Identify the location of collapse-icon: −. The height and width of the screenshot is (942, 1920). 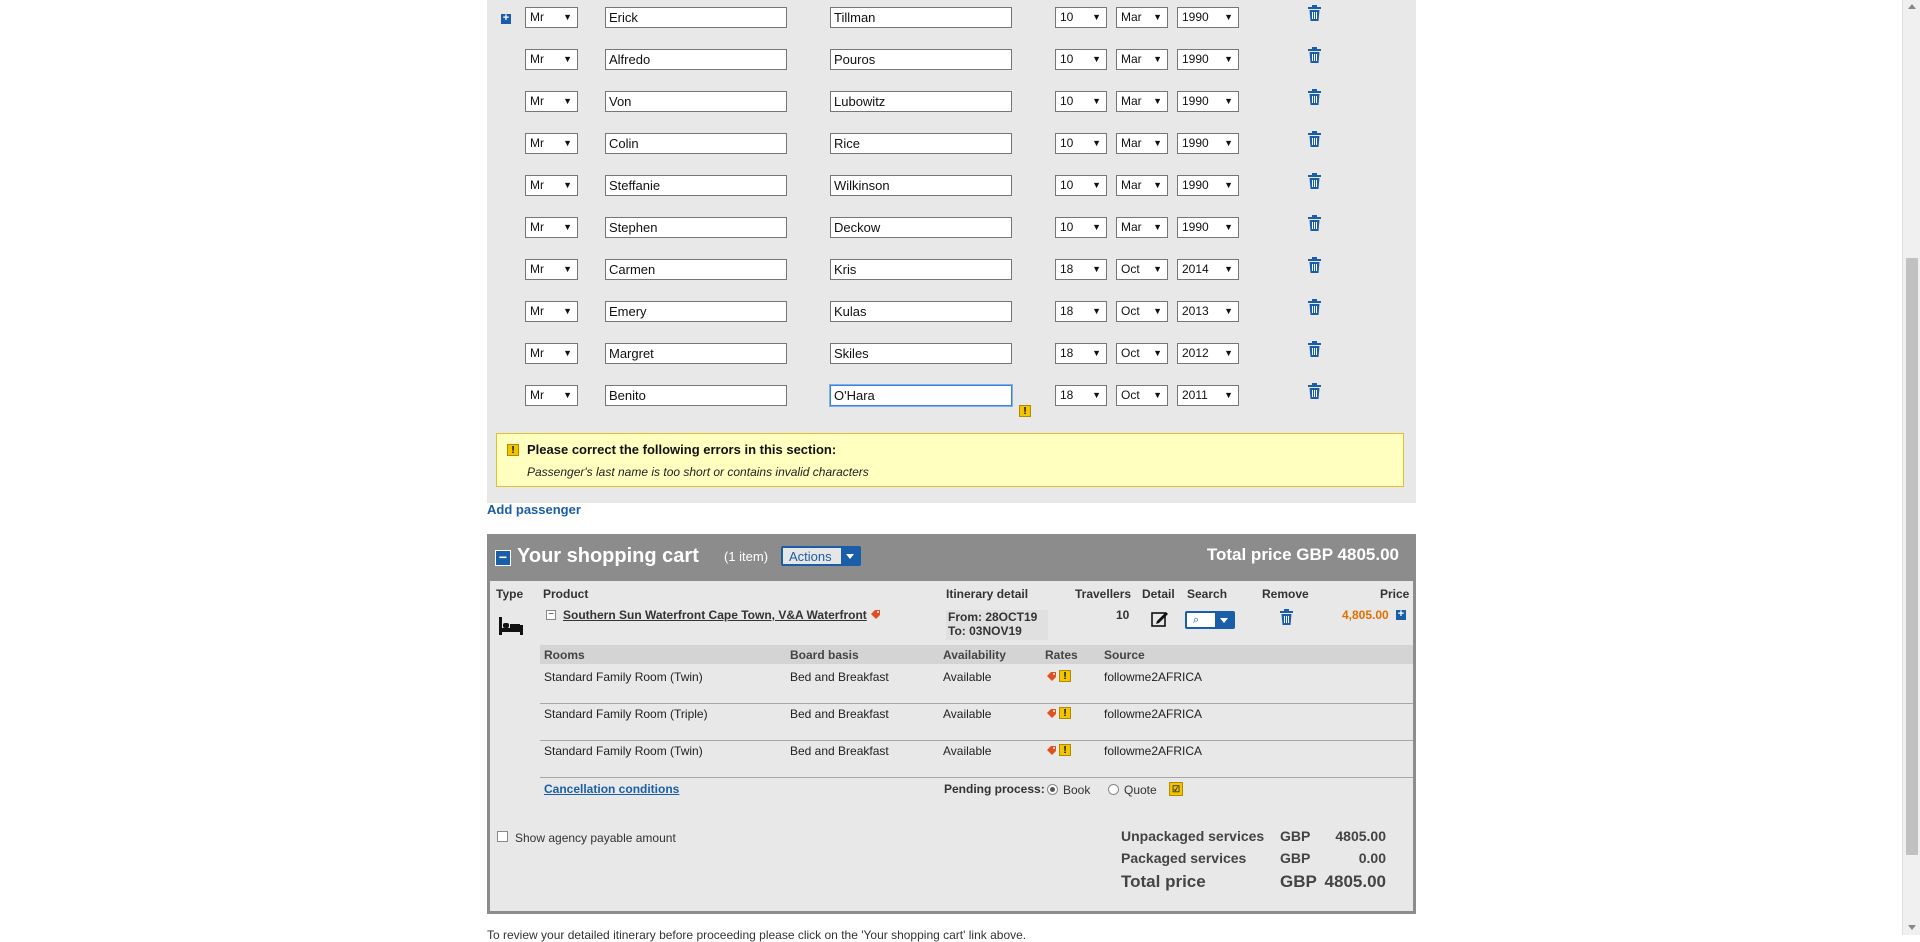
(503, 558).